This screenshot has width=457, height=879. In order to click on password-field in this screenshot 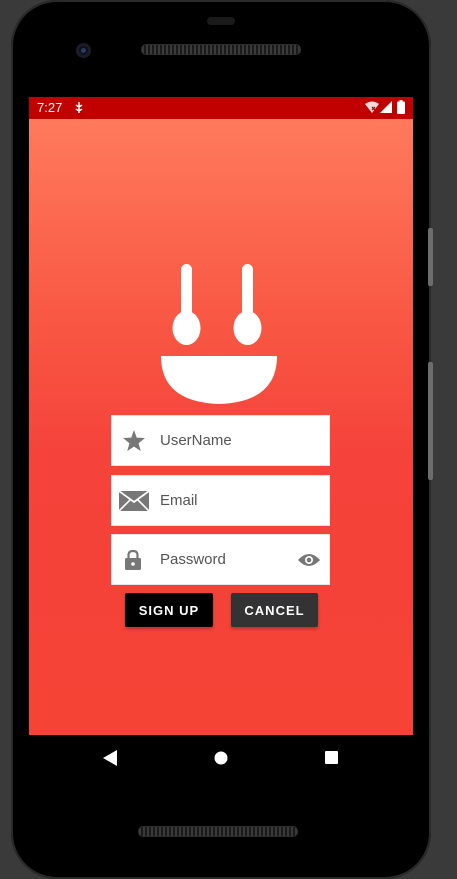, I will do `click(220, 559)`.